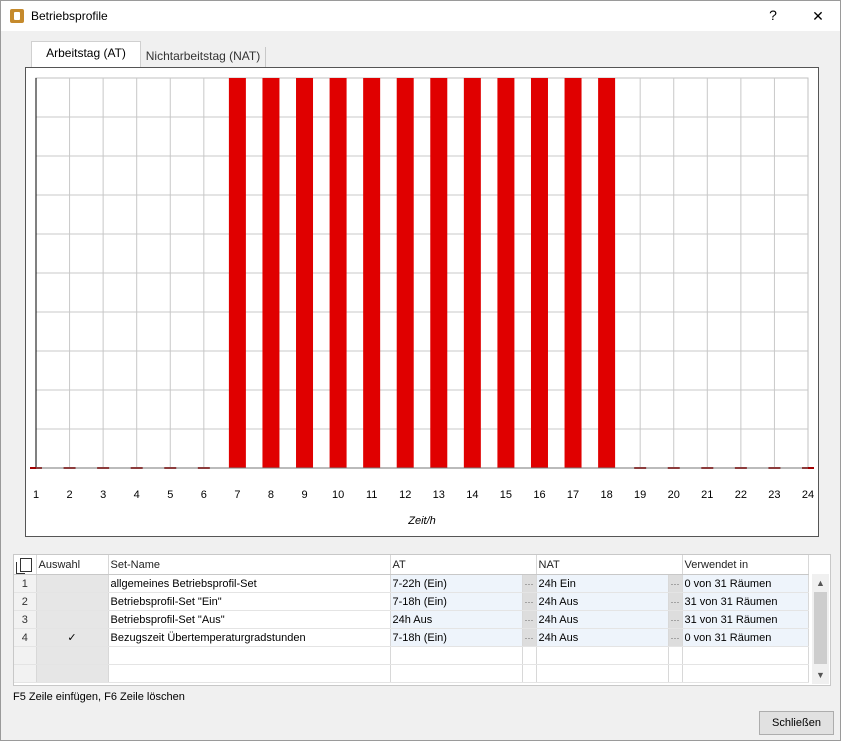 Image resolution: width=841 pixels, height=741 pixels. I want to click on nat-cell: 24h Ein, so click(602, 583).